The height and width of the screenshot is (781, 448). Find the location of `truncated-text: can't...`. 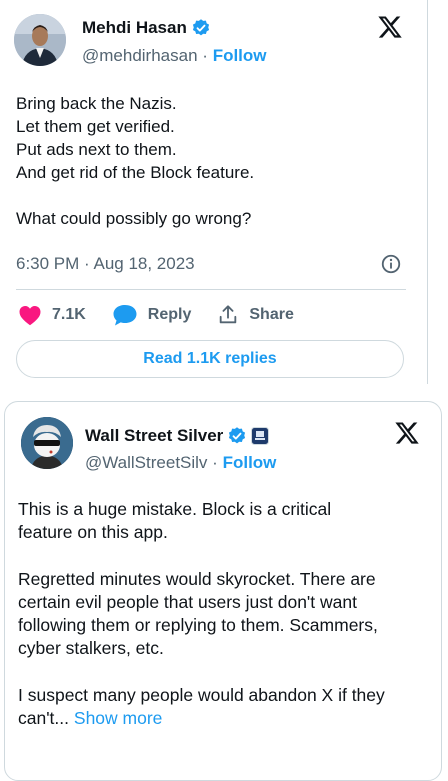

truncated-text: can't... is located at coordinates (44, 718).